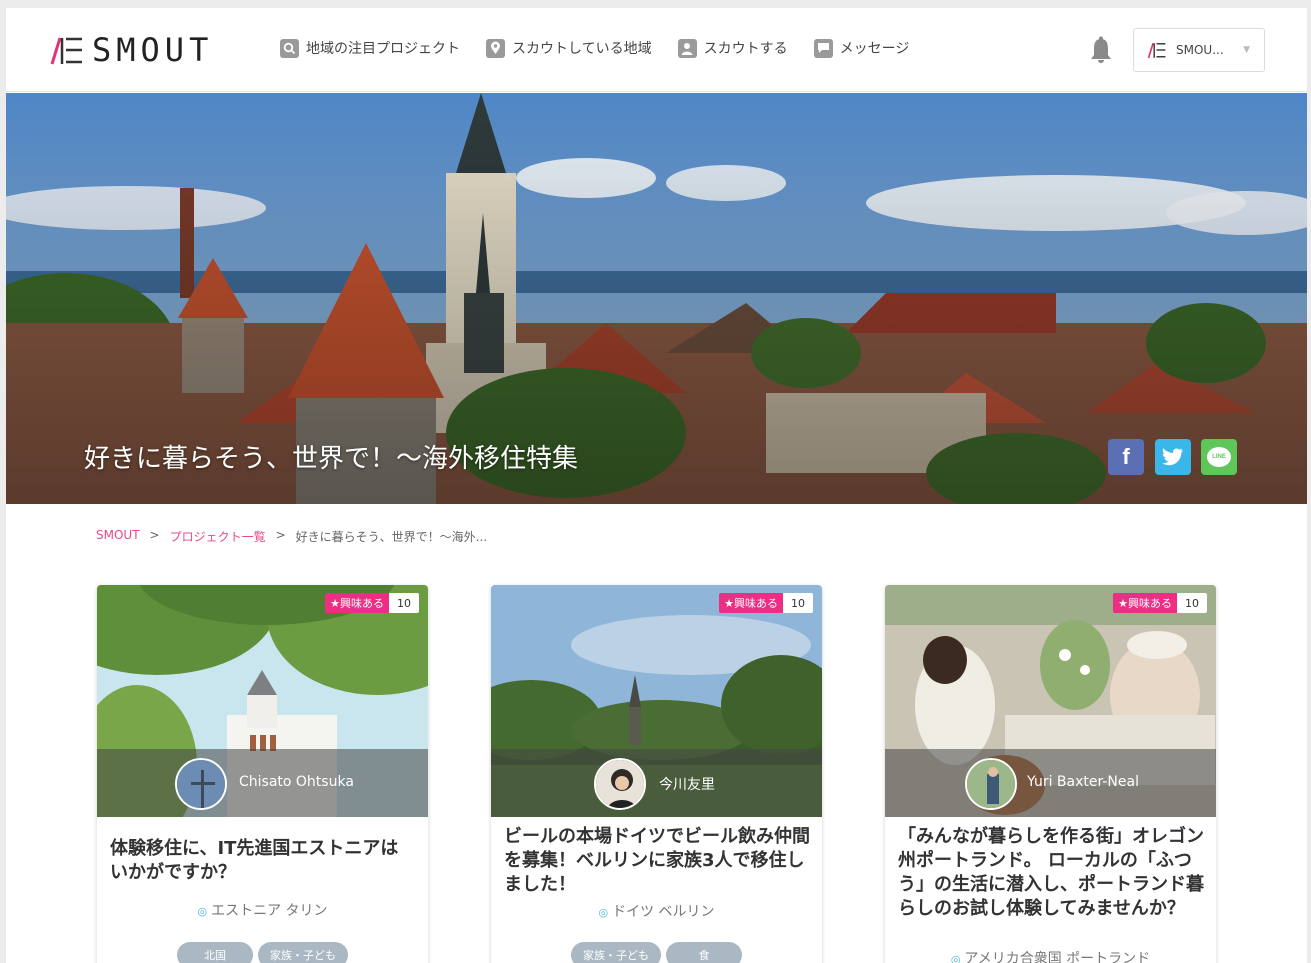 The width and height of the screenshot is (1311, 963). Describe the element at coordinates (269, 911) in the screenshot. I see `location-text: エストニア タリン` at that location.